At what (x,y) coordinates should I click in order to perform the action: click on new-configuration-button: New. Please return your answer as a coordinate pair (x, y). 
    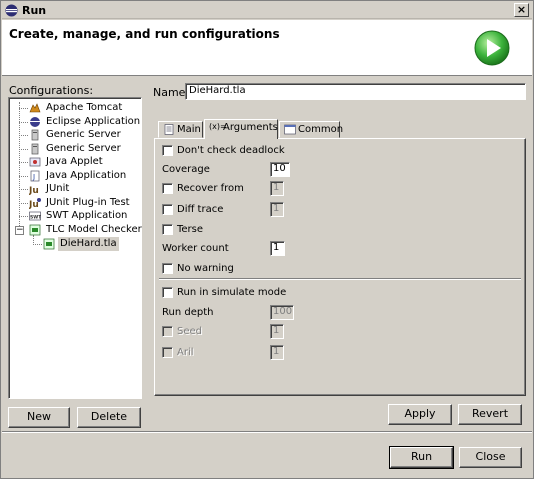
    Looking at the image, I should click on (39, 417).